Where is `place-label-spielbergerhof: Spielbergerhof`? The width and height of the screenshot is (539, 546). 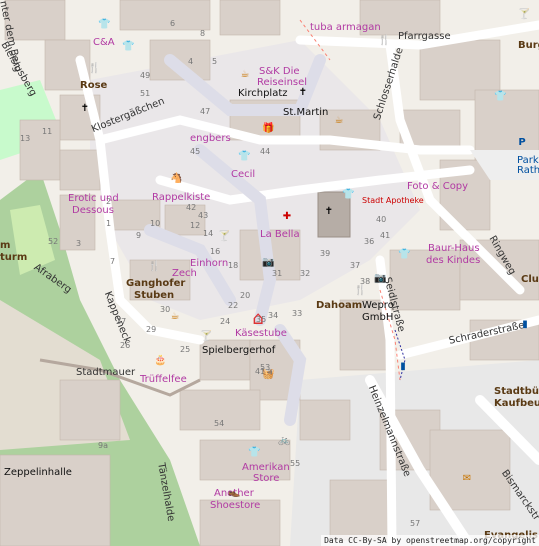
place-label-spielbergerhof: Spielbergerhof is located at coordinates (239, 350).